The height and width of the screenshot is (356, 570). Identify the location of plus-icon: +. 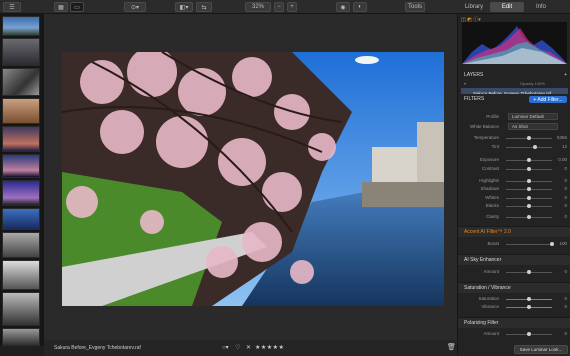
(292, 7).